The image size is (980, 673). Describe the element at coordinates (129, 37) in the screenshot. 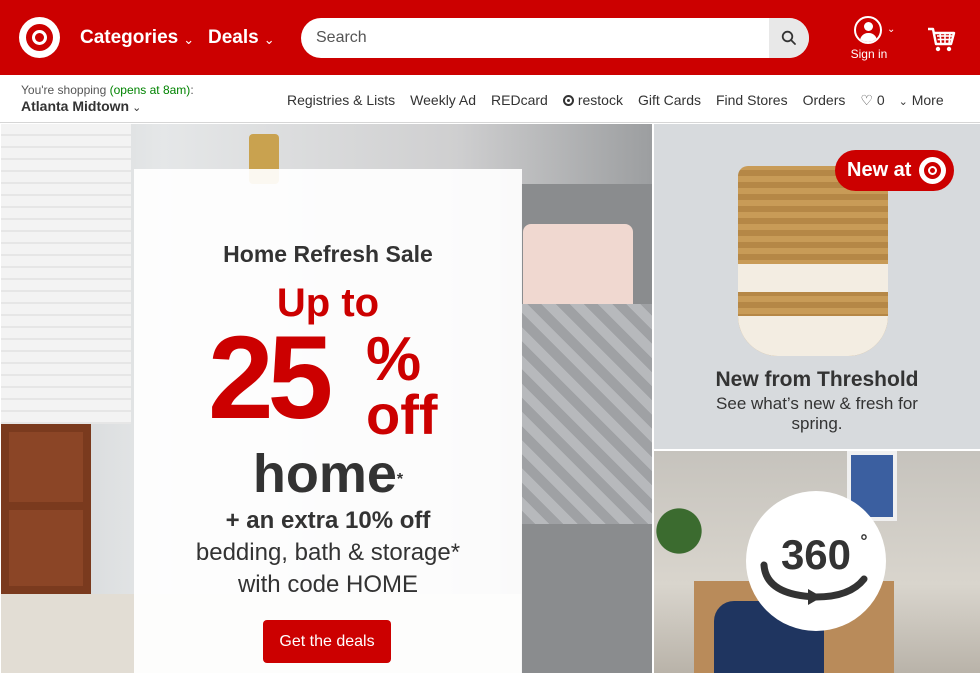

I see `categories-label: Categories` at that location.